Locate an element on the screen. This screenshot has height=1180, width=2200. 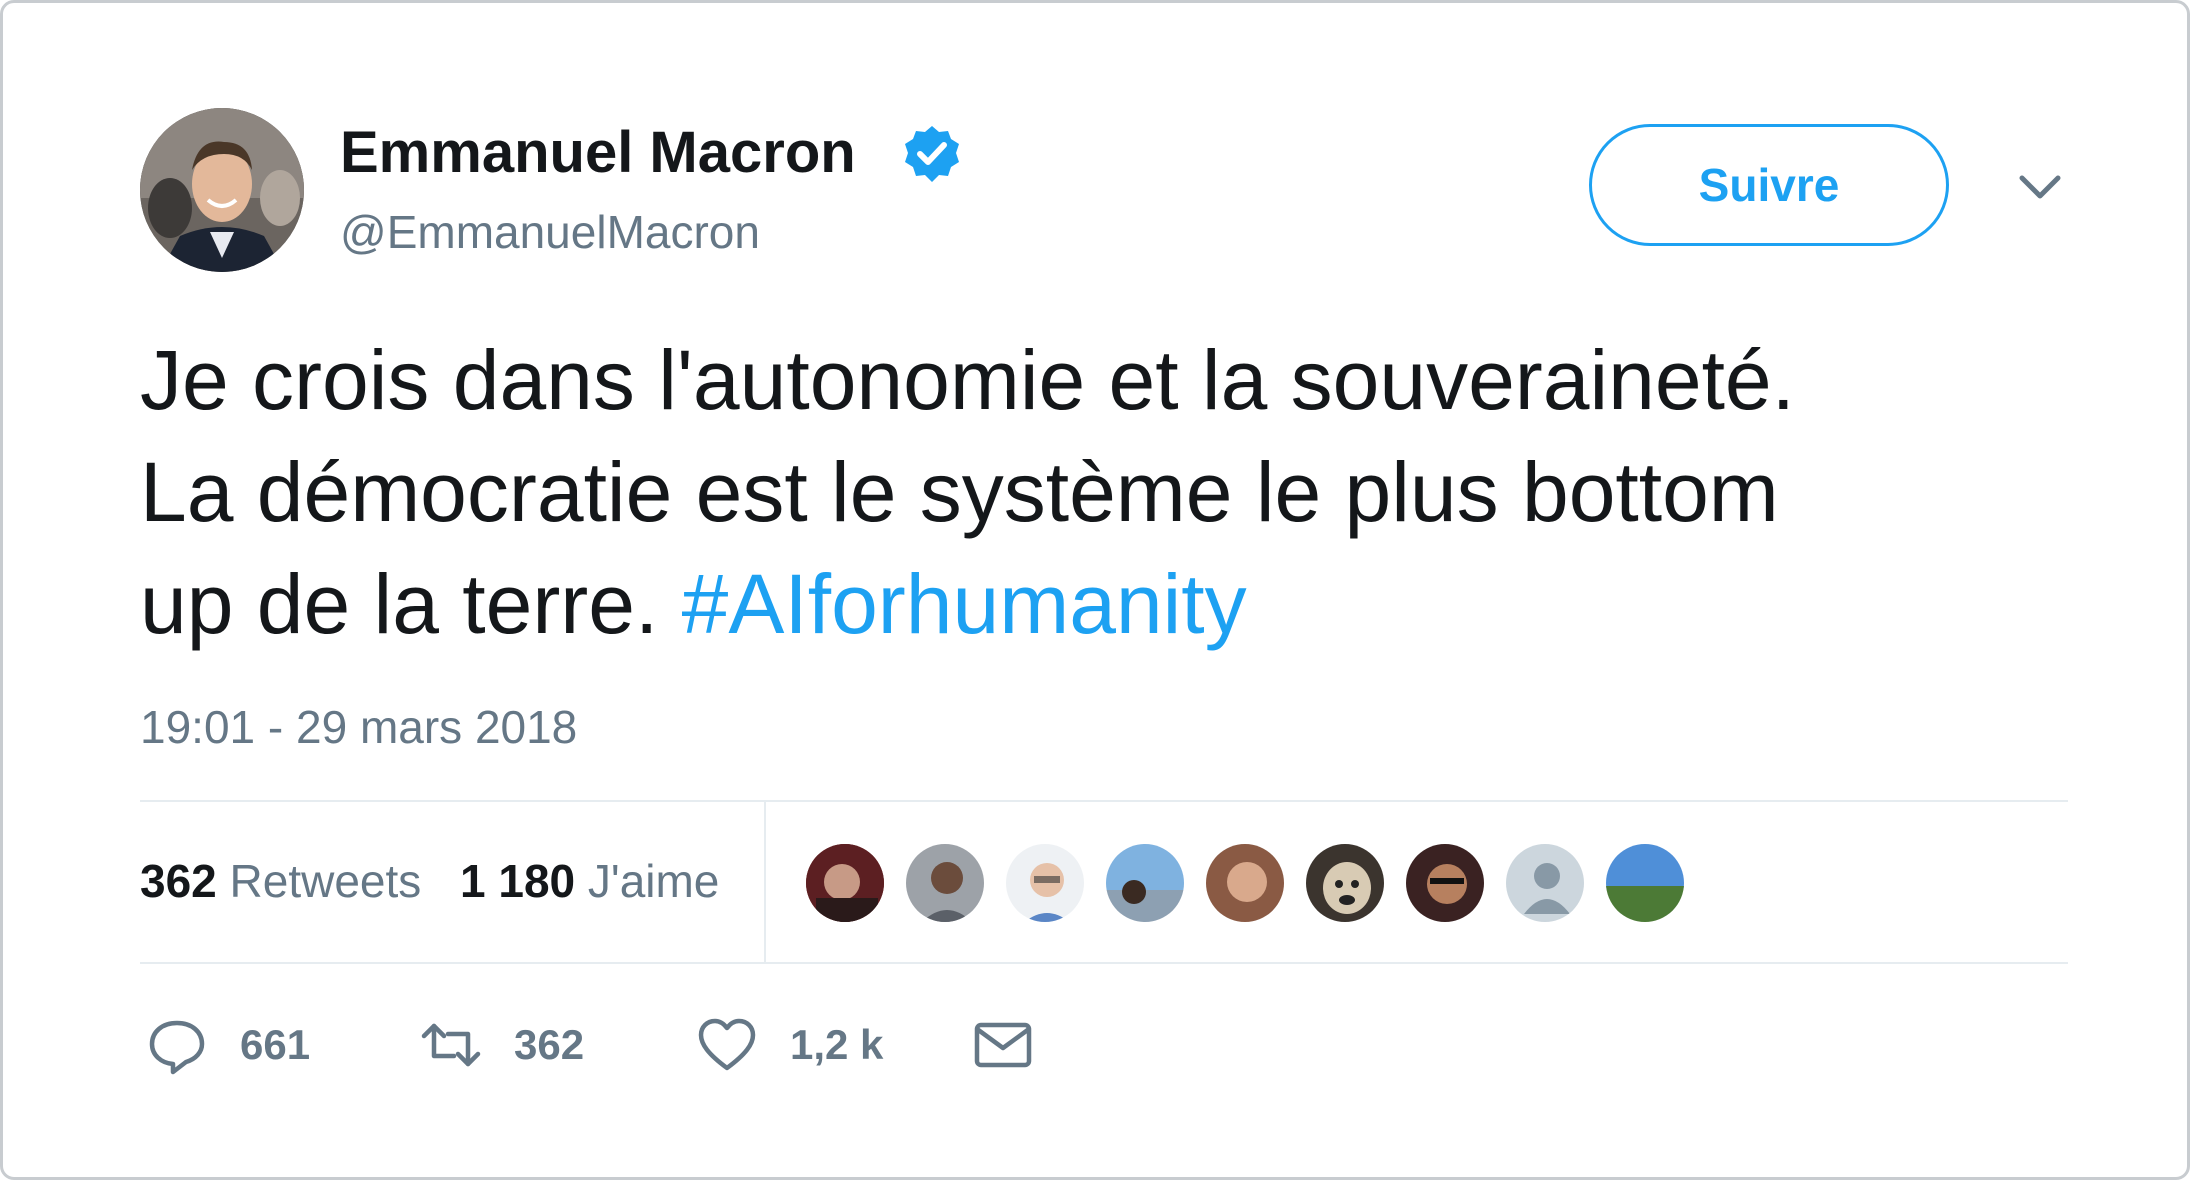
verified-badge-icon is located at coordinates (932, 154).